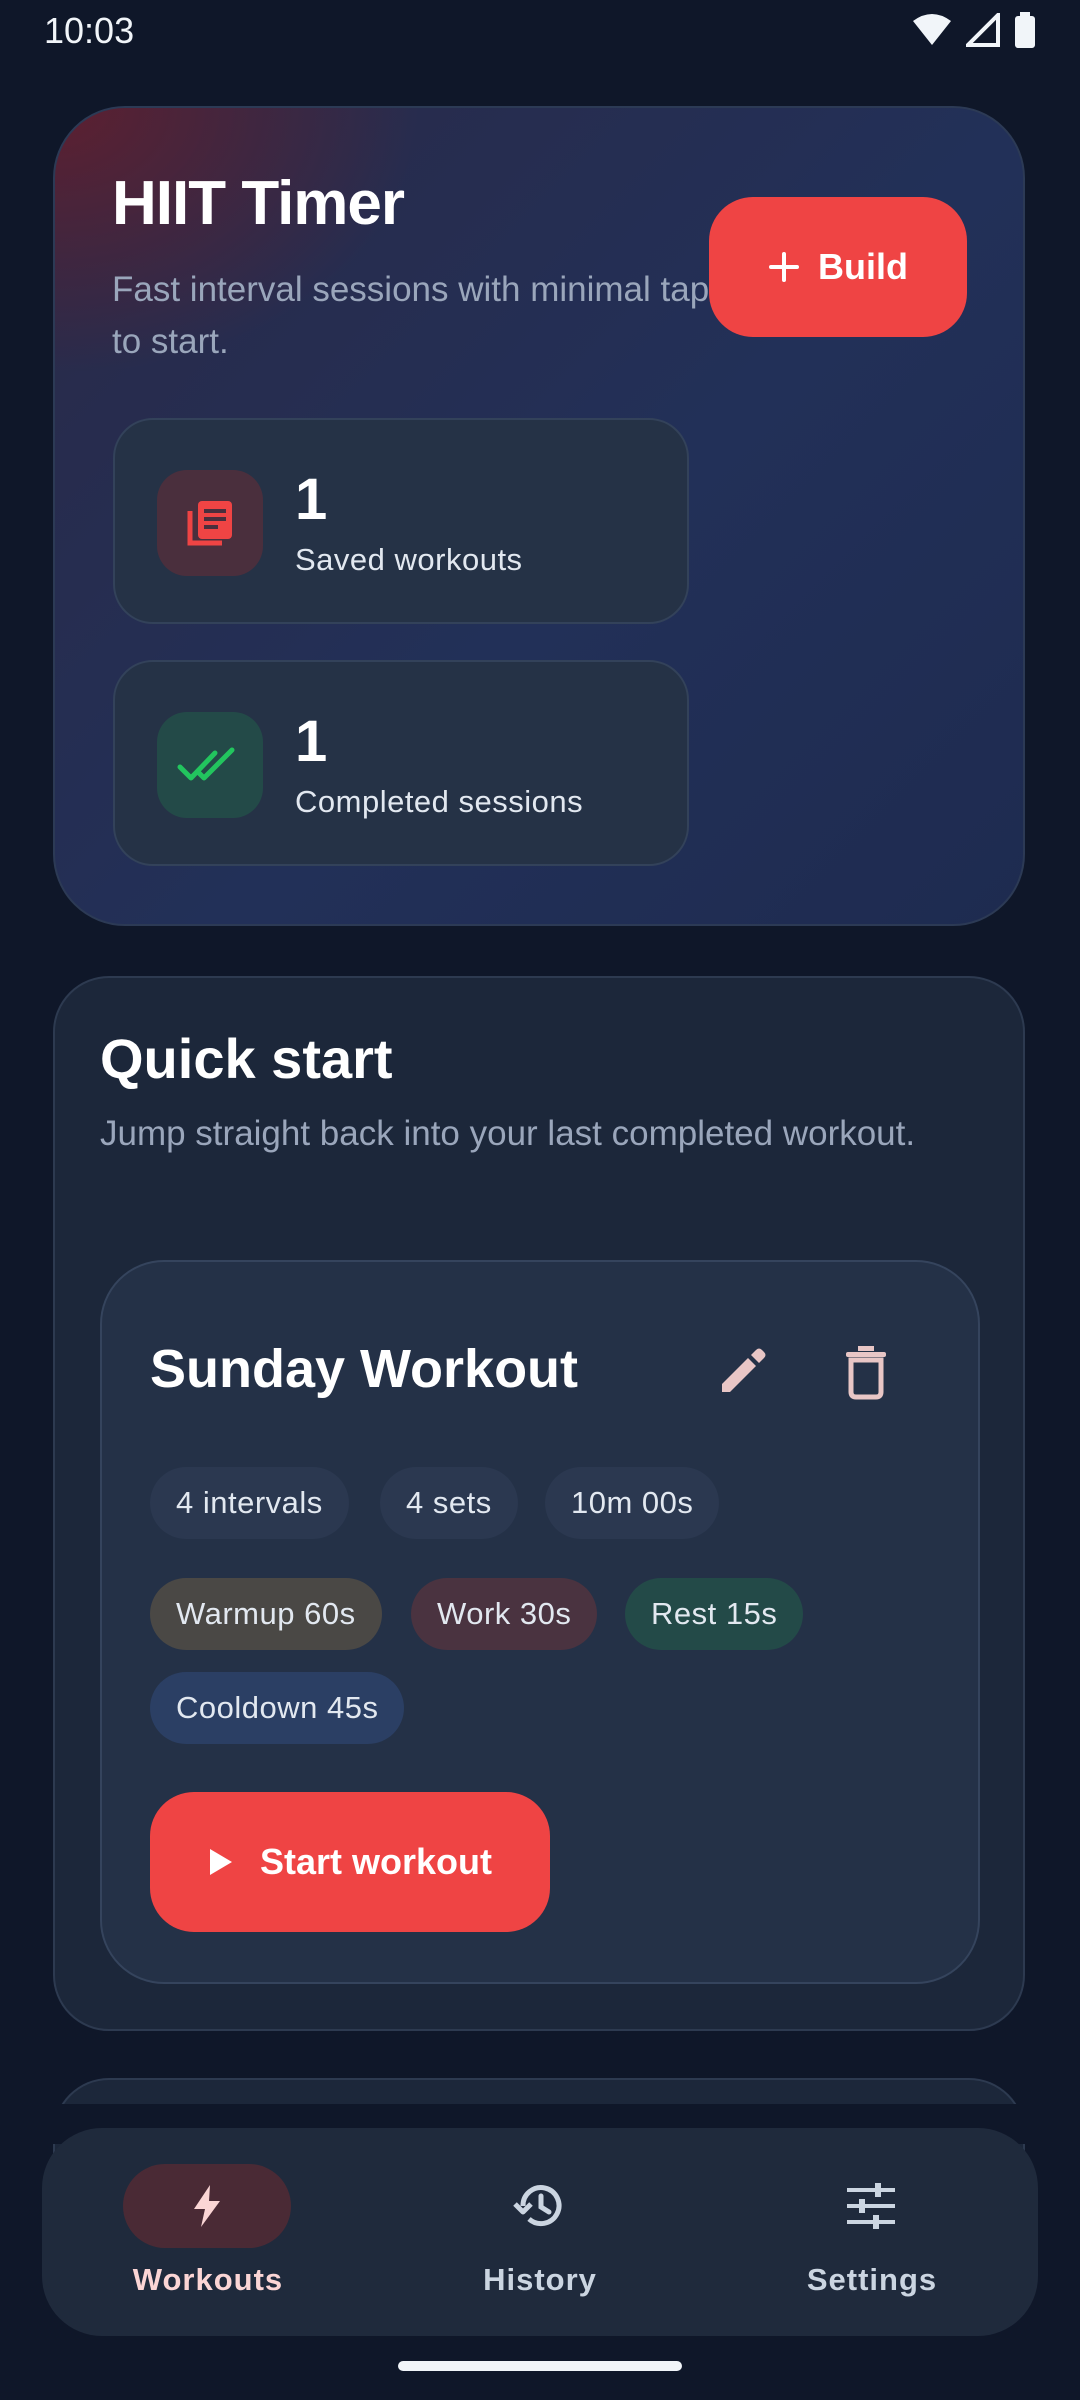 Image resolution: width=1080 pixels, height=2400 pixels. What do you see at coordinates (449, 1503) in the screenshot?
I see `chip-sets: 4 sets` at bounding box center [449, 1503].